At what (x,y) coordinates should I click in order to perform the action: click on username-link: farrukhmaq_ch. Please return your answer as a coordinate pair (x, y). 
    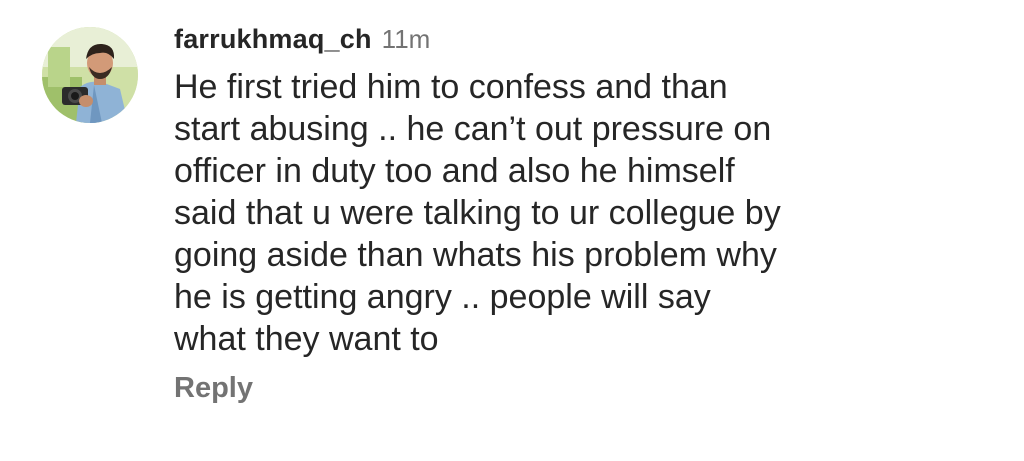
    Looking at the image, I should click on (273, 39).